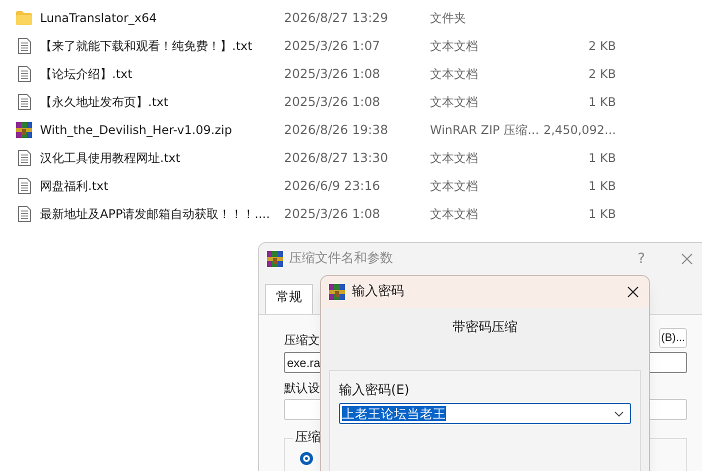  Describe the element at coordinates (337, 129) in the screenshot. I see `file-date: 2026/8/26 19:38` at that location.